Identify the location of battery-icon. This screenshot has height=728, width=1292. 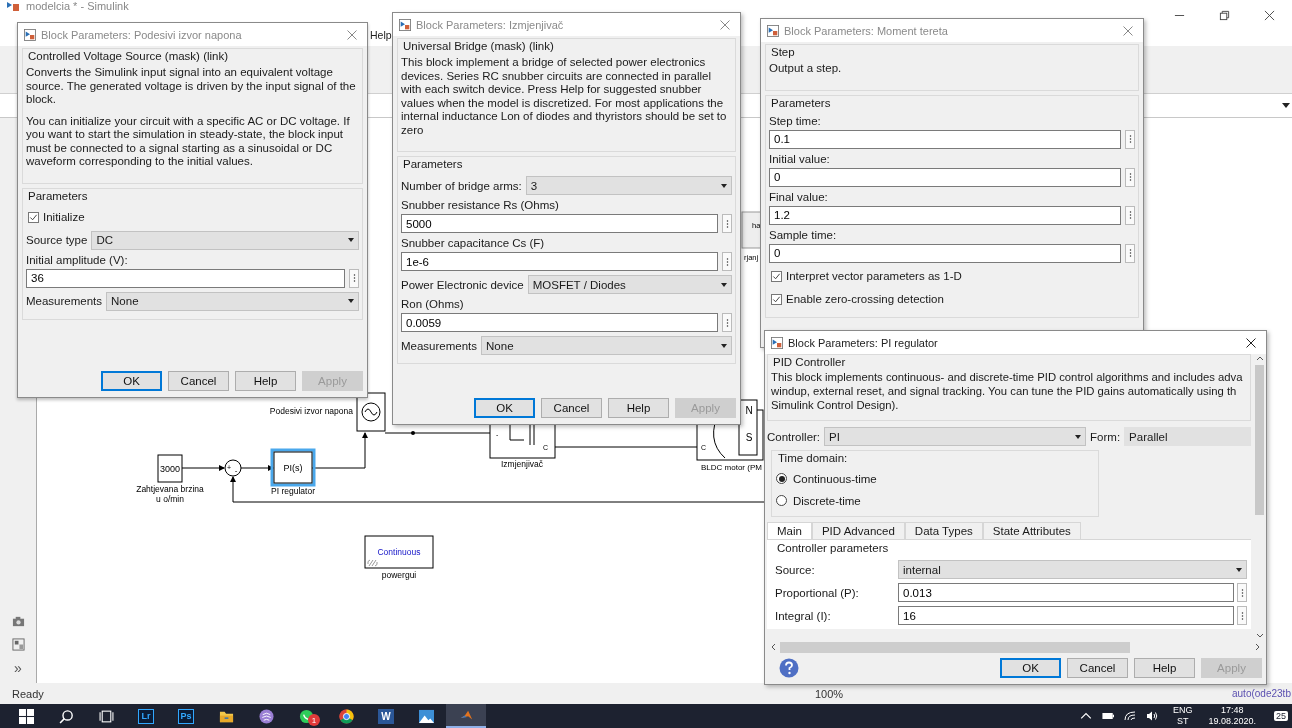
(1107, 716).